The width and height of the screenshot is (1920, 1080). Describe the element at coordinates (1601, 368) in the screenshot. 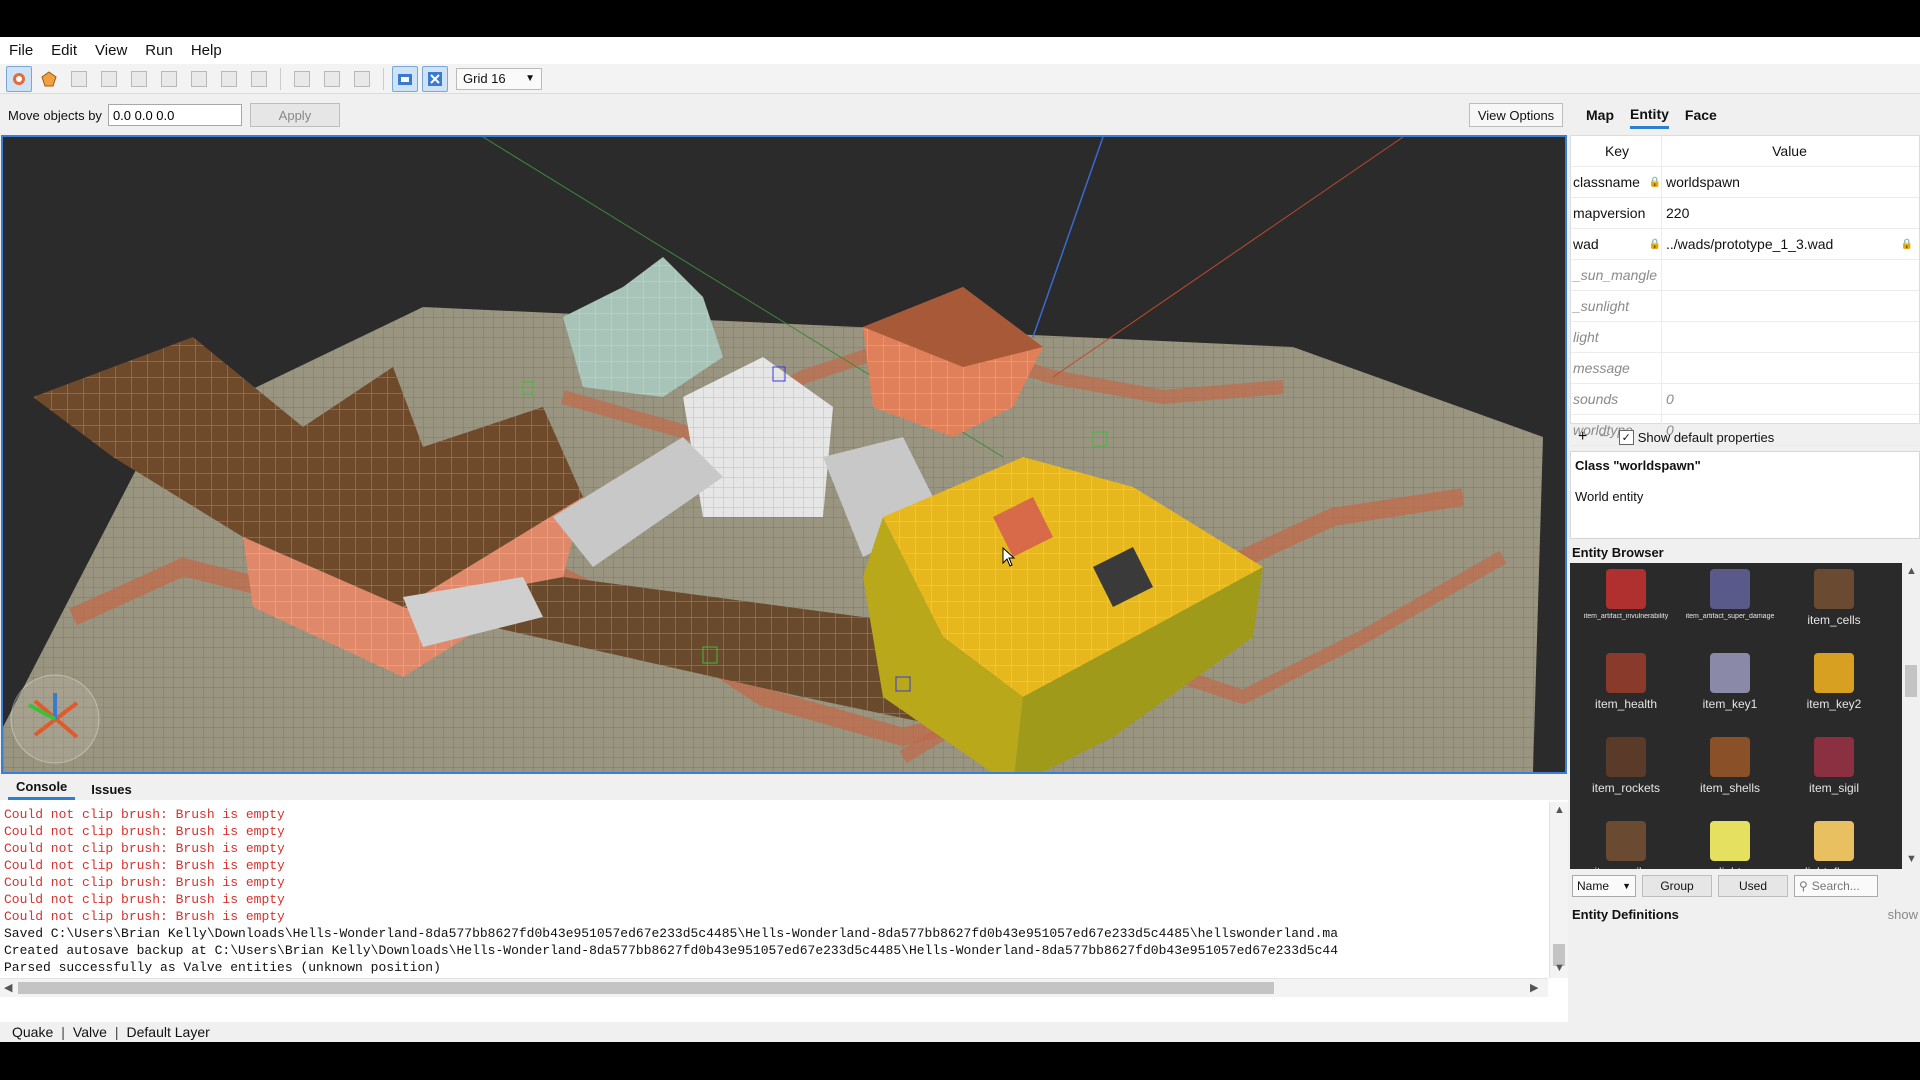

I see `property-key-text: message` at that location.